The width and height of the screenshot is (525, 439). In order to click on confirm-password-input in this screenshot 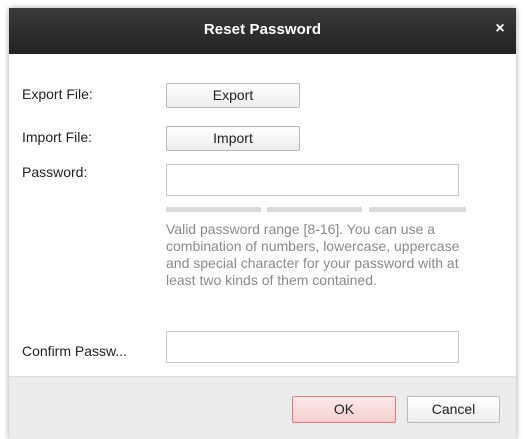, I will do `click(312, 347)`.